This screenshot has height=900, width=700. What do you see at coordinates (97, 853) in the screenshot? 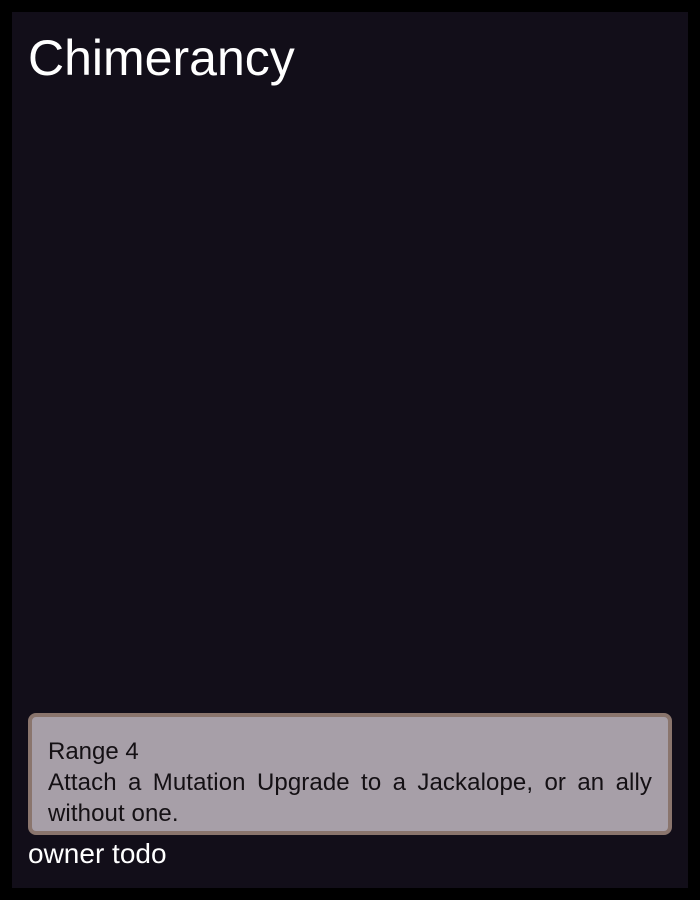
I see `owner-label: owner todo` at bounding box center [97, 853].